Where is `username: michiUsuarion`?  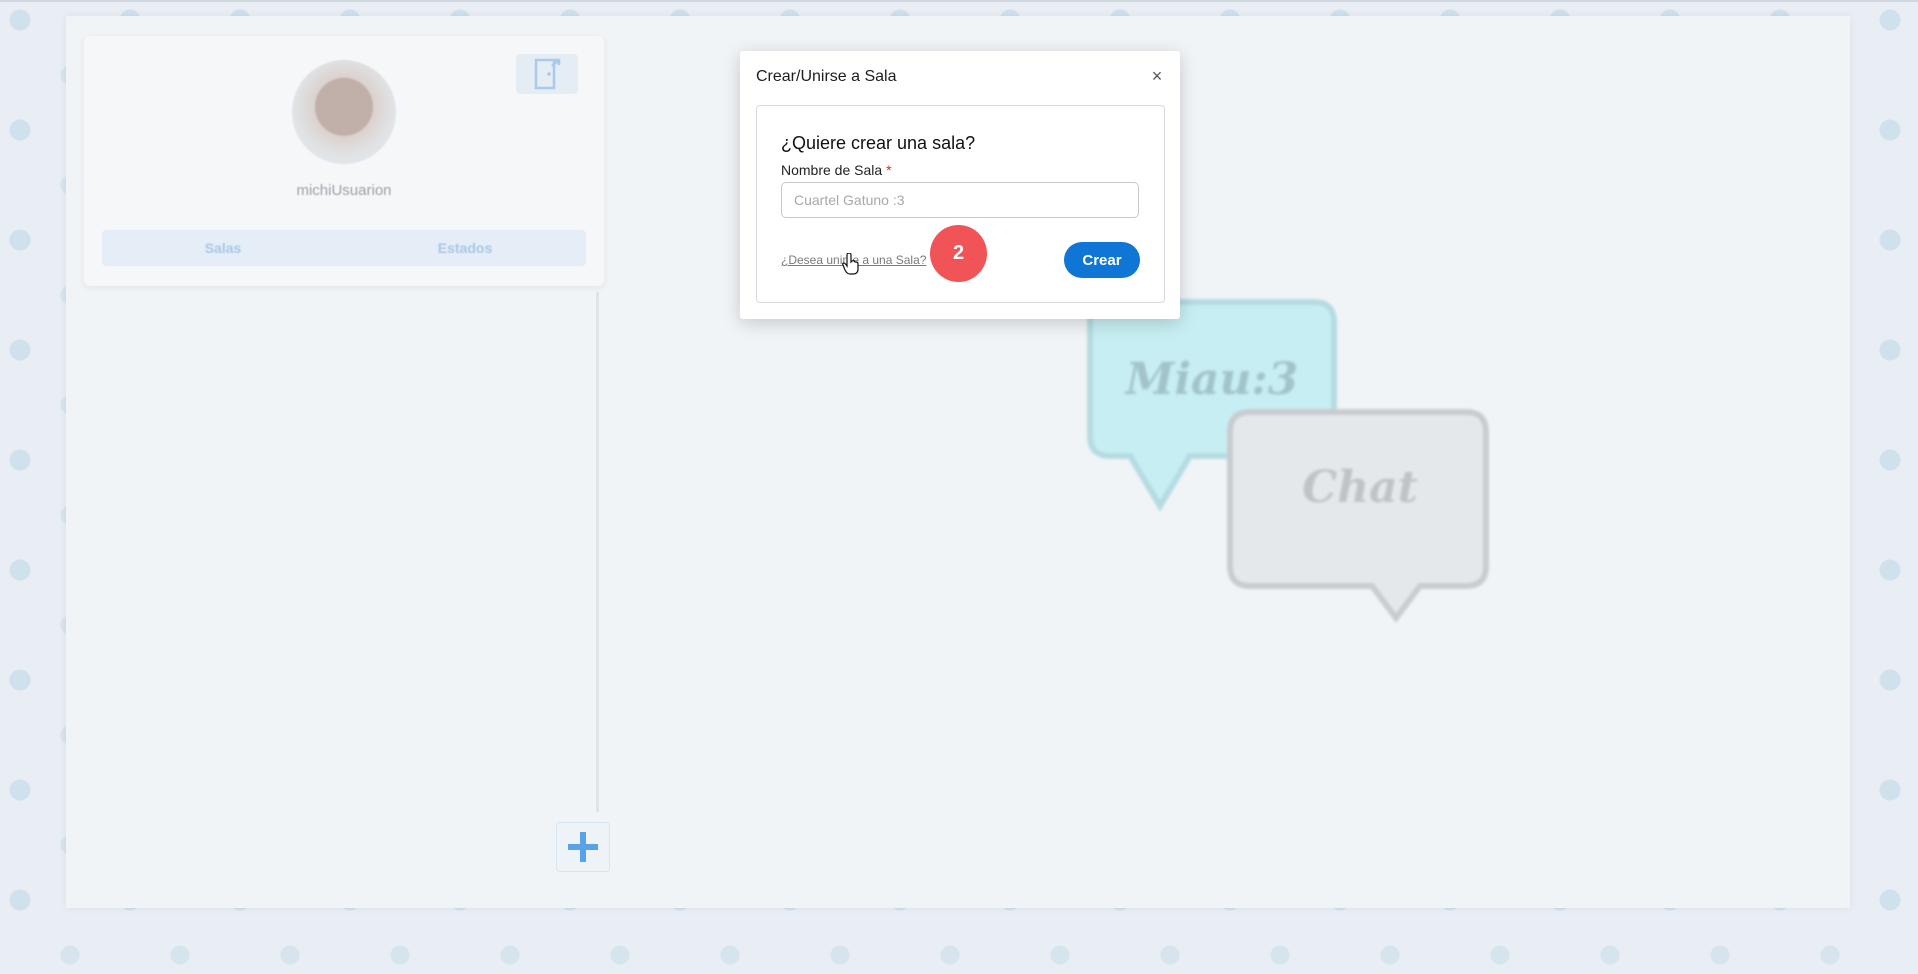 username: michiUsuarion is located at coordinates (344, 190).